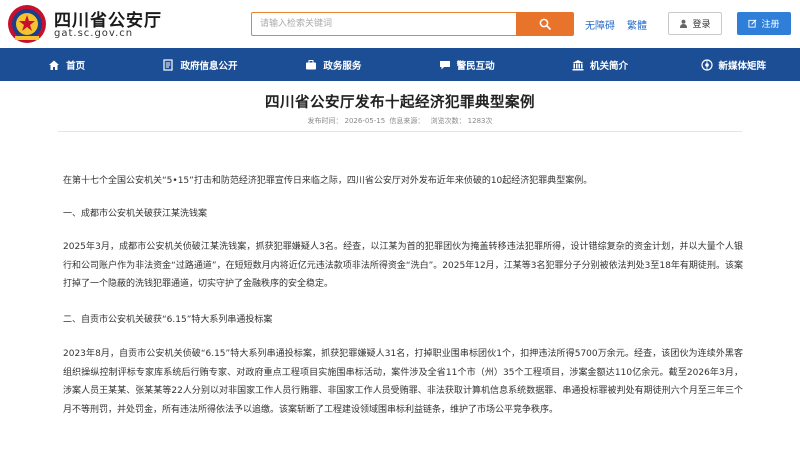 Image resolution: width=800 pixels, height=450 pixels. I want to click on nav-label: 首页, so click(76, 66).